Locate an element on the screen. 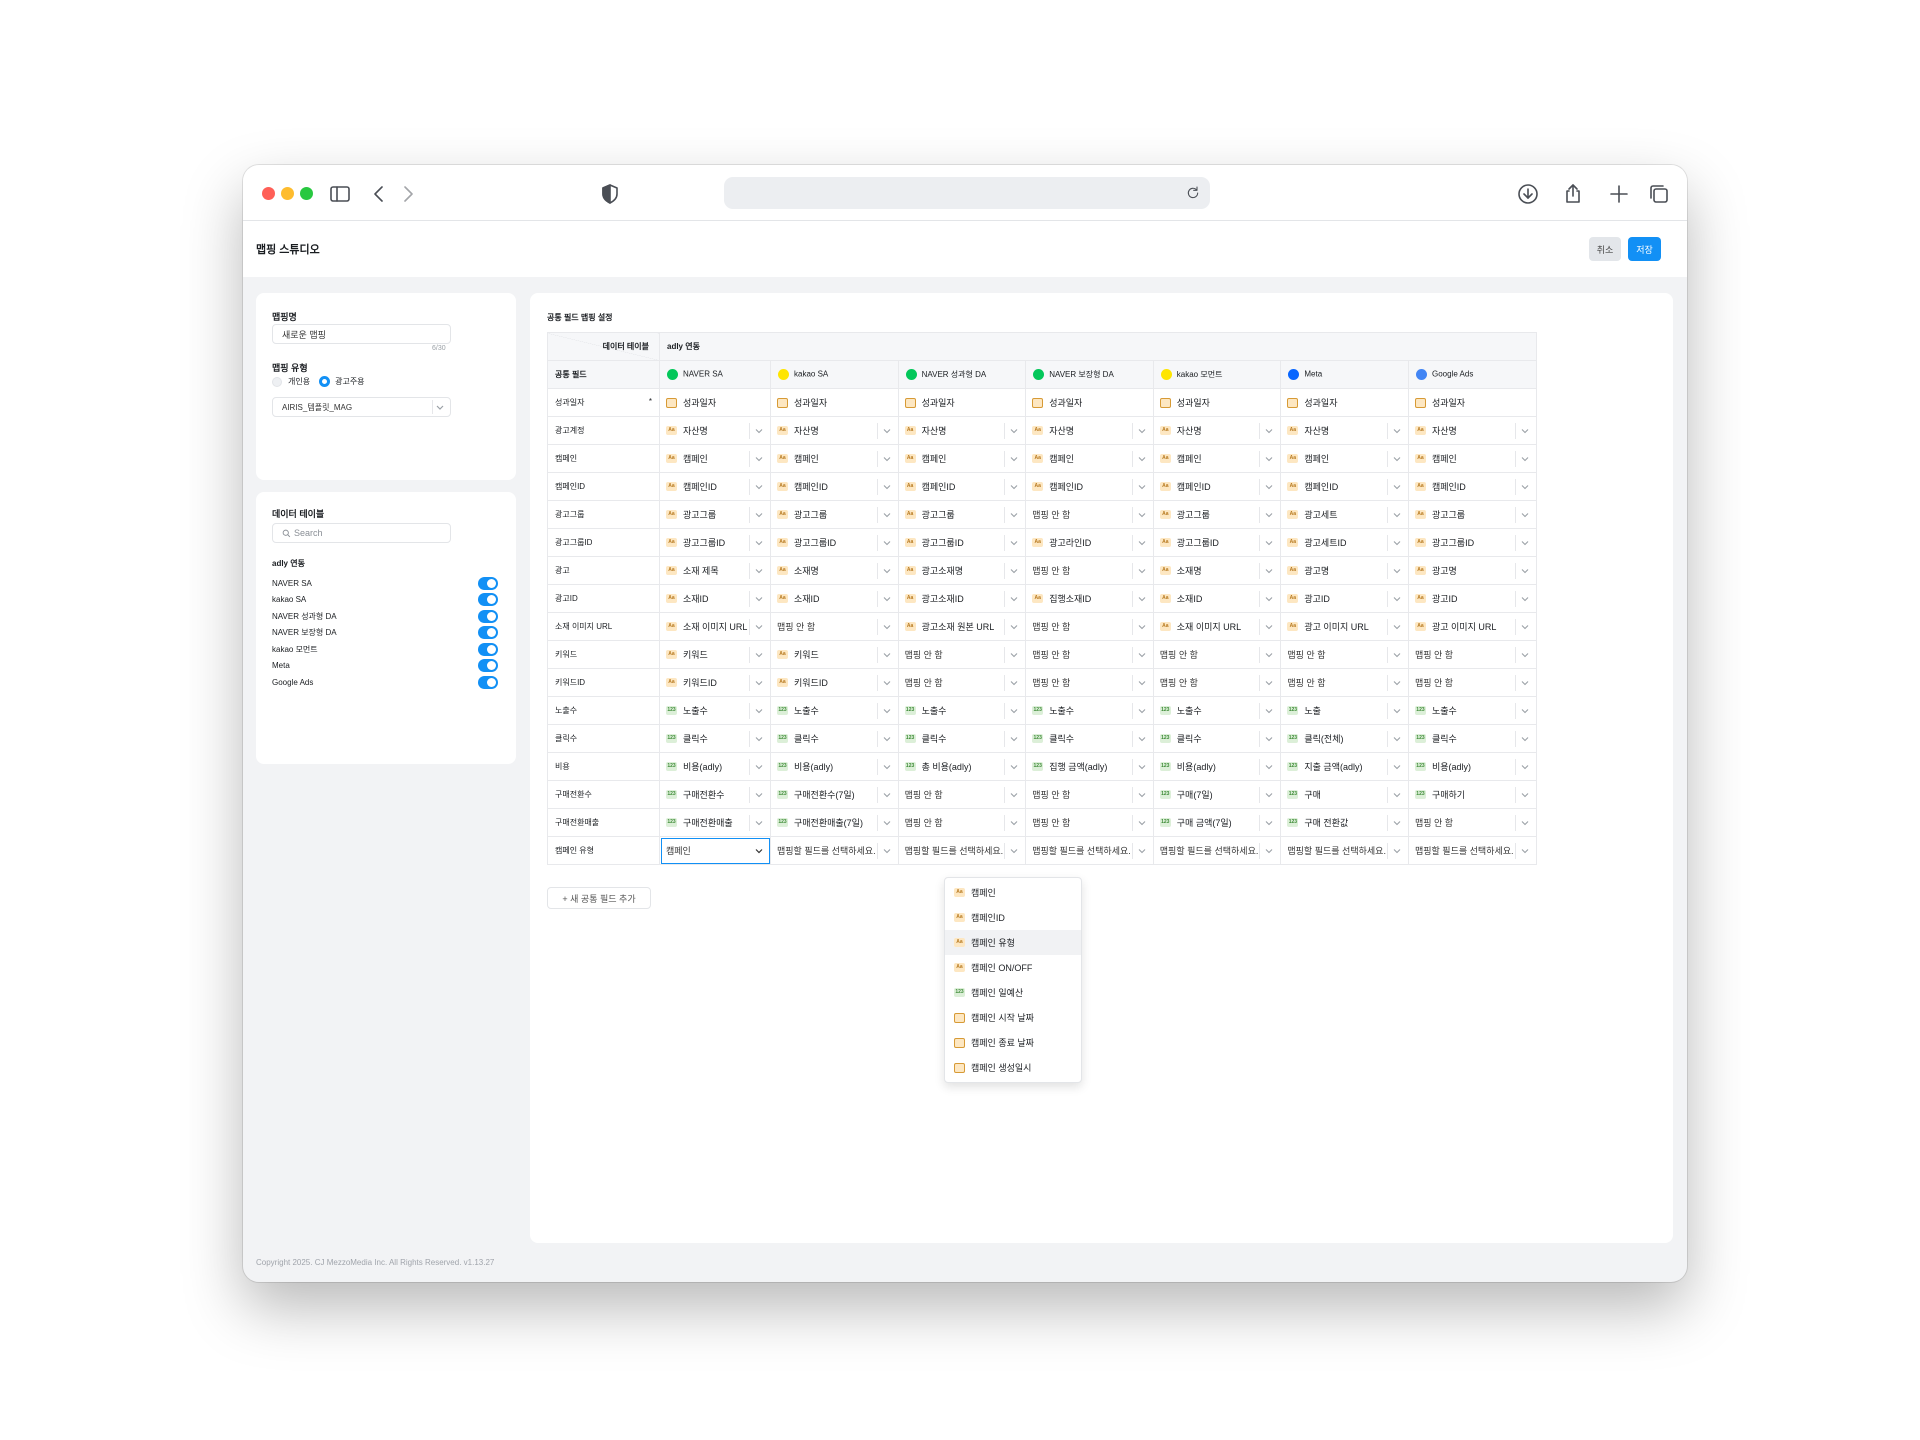 The image size is (1920, 1440). new-tab-icon is located at coordinates (1619, 194).